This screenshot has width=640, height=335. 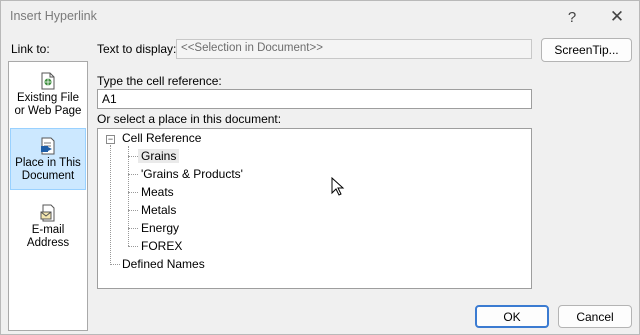 What do you see at coordinates (158, 210) in the screenshot?
I see `tree-node-metals: Metals` at bounding box center [158, 210].